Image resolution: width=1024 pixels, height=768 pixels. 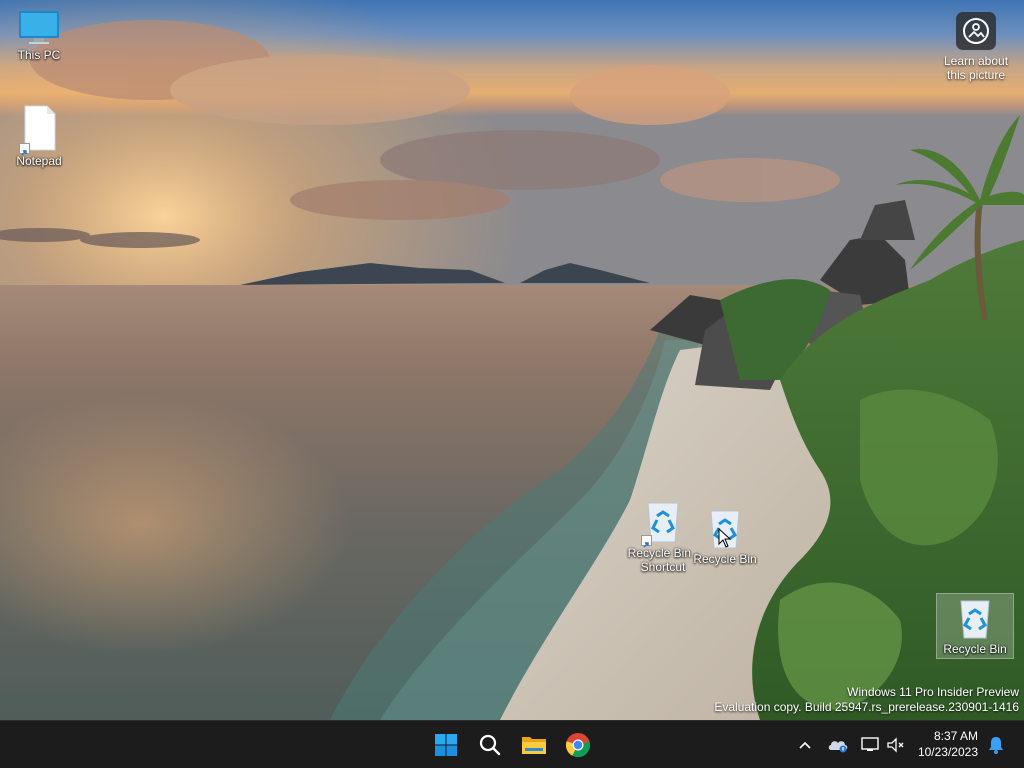 I want to click on clock-time: 8:37 AM, so click(x=955, y=736).